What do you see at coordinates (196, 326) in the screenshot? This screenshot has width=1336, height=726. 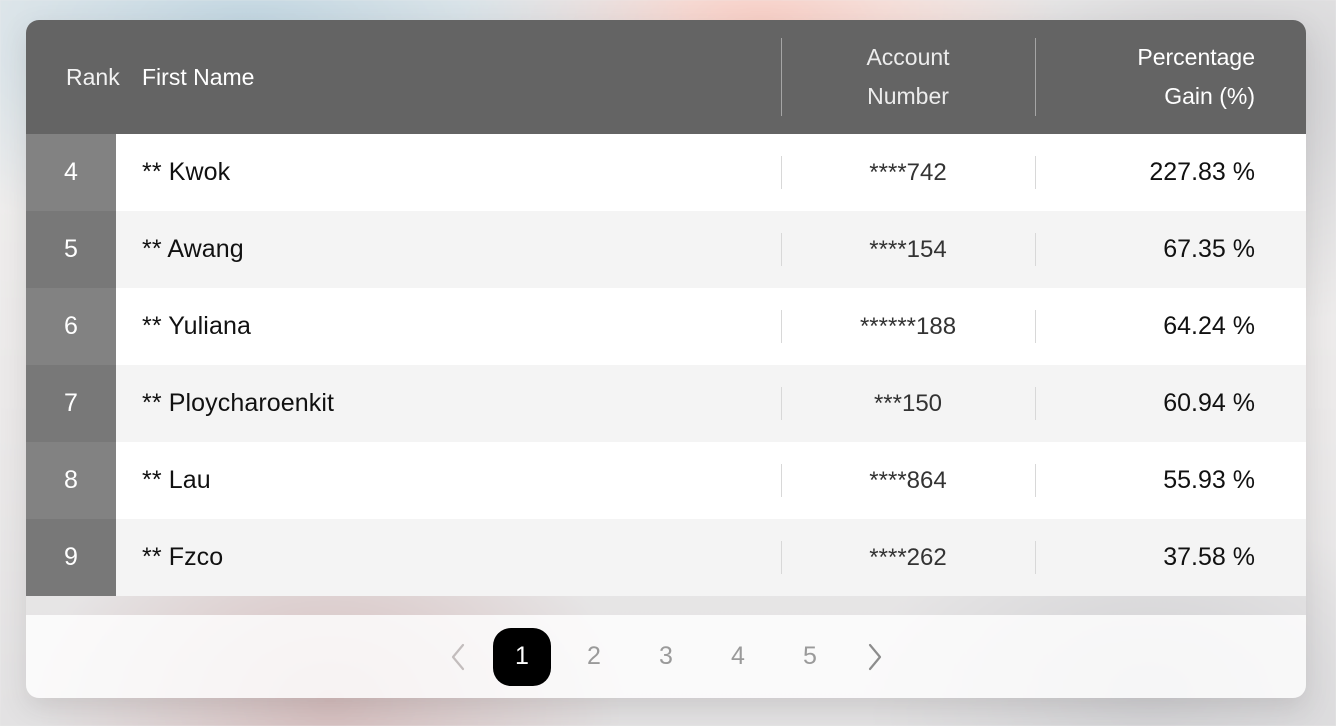 I see `cell-first-name: ** Yuliana` at bounding box center [196, 326].